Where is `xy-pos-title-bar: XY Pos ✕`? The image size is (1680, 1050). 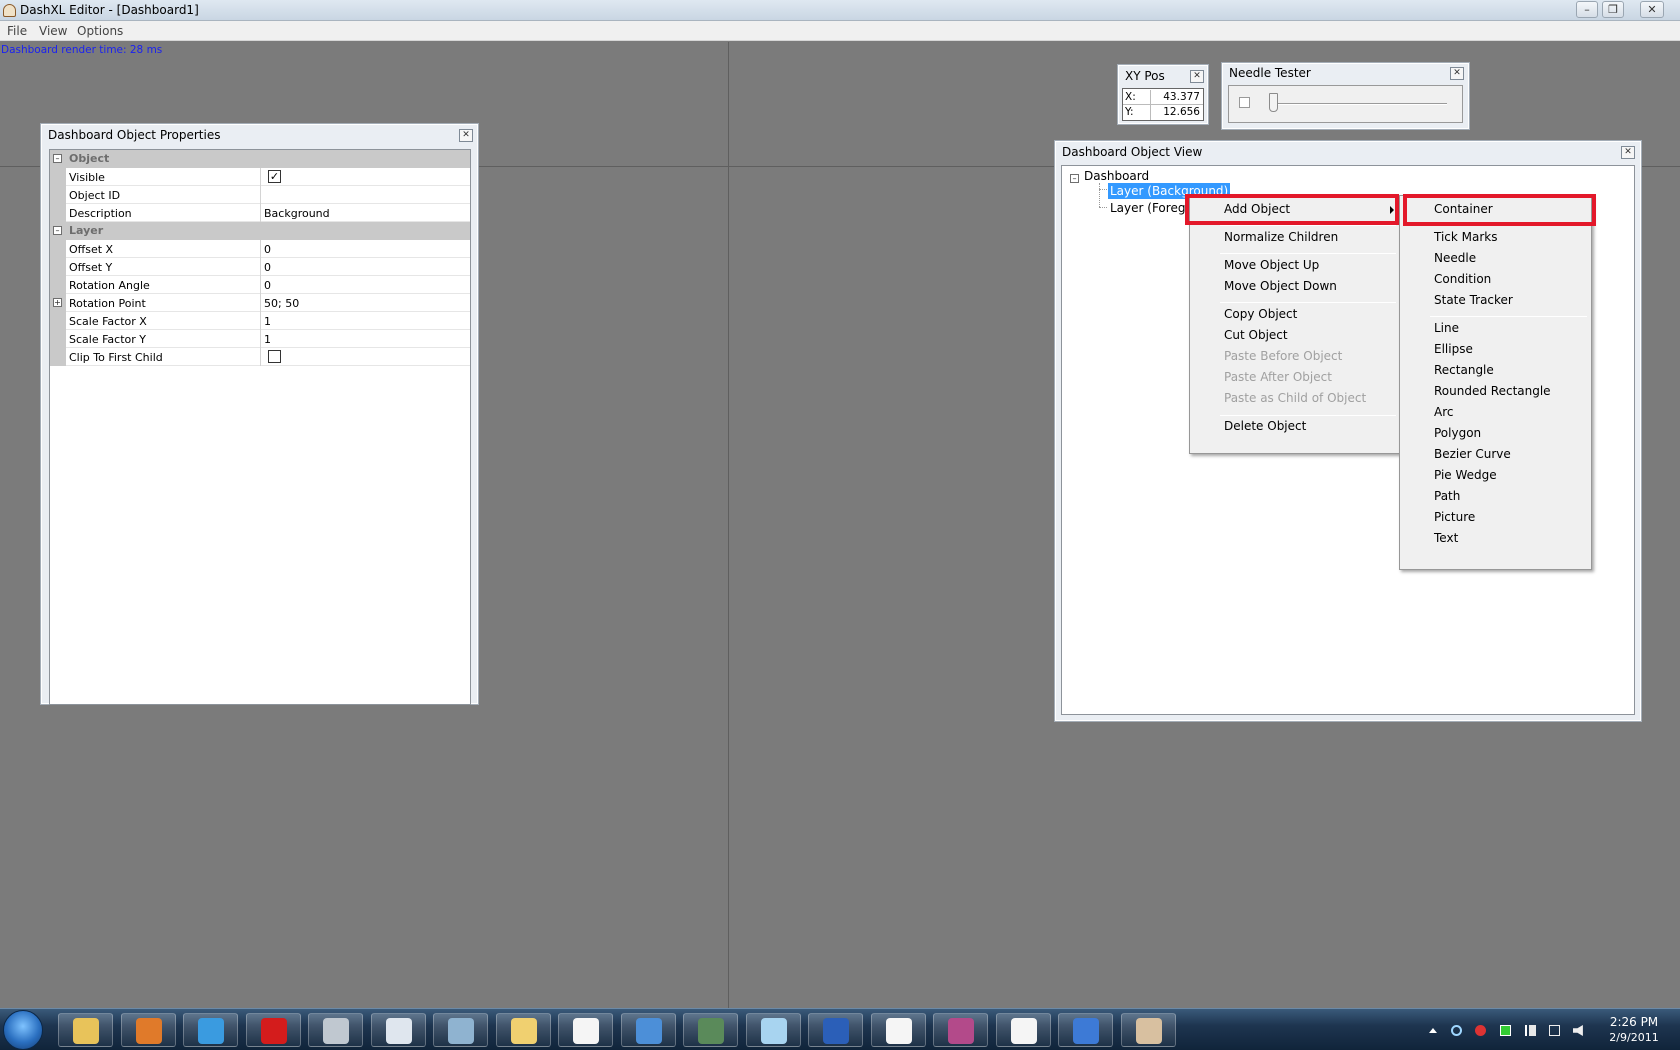
xy-pos-title-bar: XY Pos ✕ is located at coordinates (1163, 76).